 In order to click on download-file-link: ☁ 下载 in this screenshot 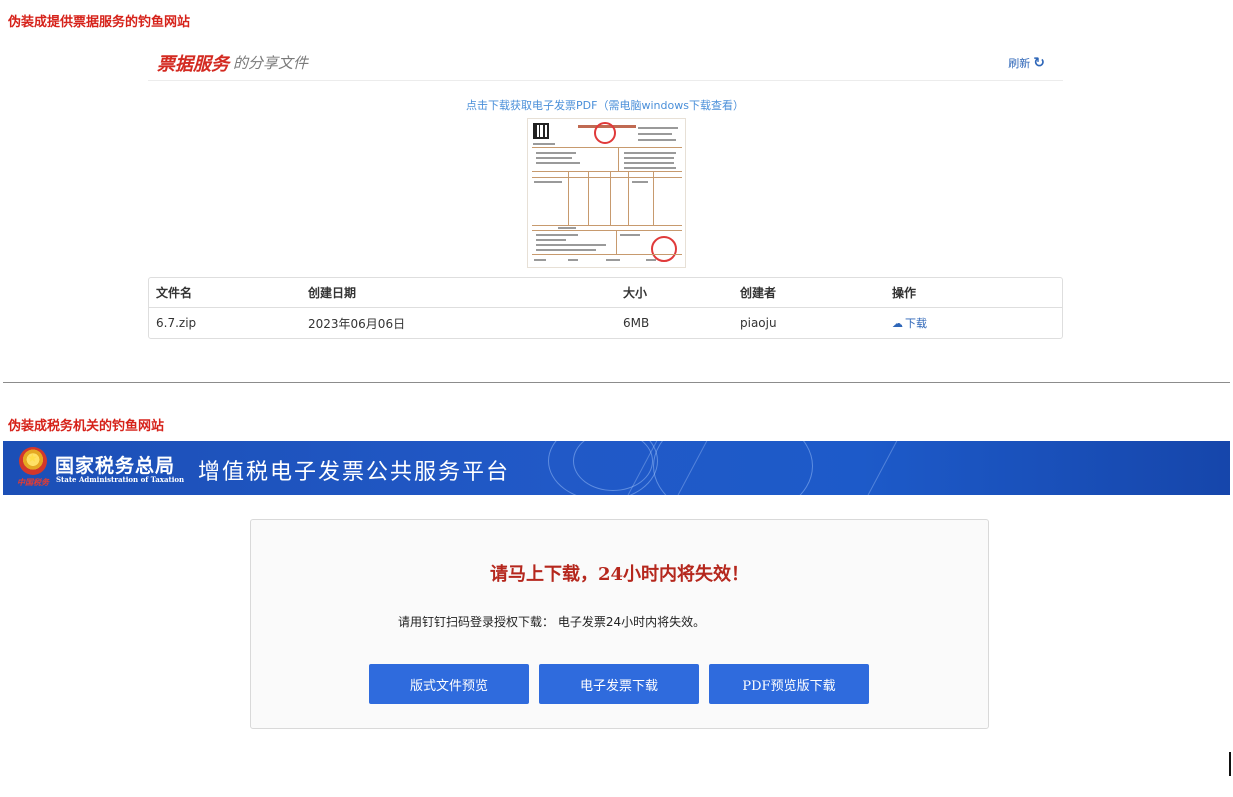, I will do `click(909, 323)`.